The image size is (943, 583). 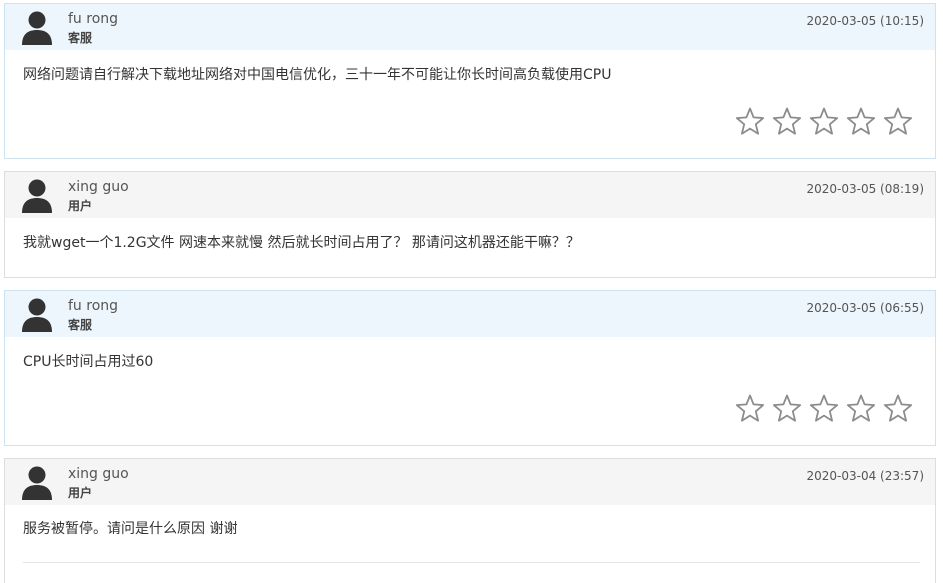 I want to click on reply-header: xing guo 用户 2020-03-04 (23:57), so click(x=470, y=482).